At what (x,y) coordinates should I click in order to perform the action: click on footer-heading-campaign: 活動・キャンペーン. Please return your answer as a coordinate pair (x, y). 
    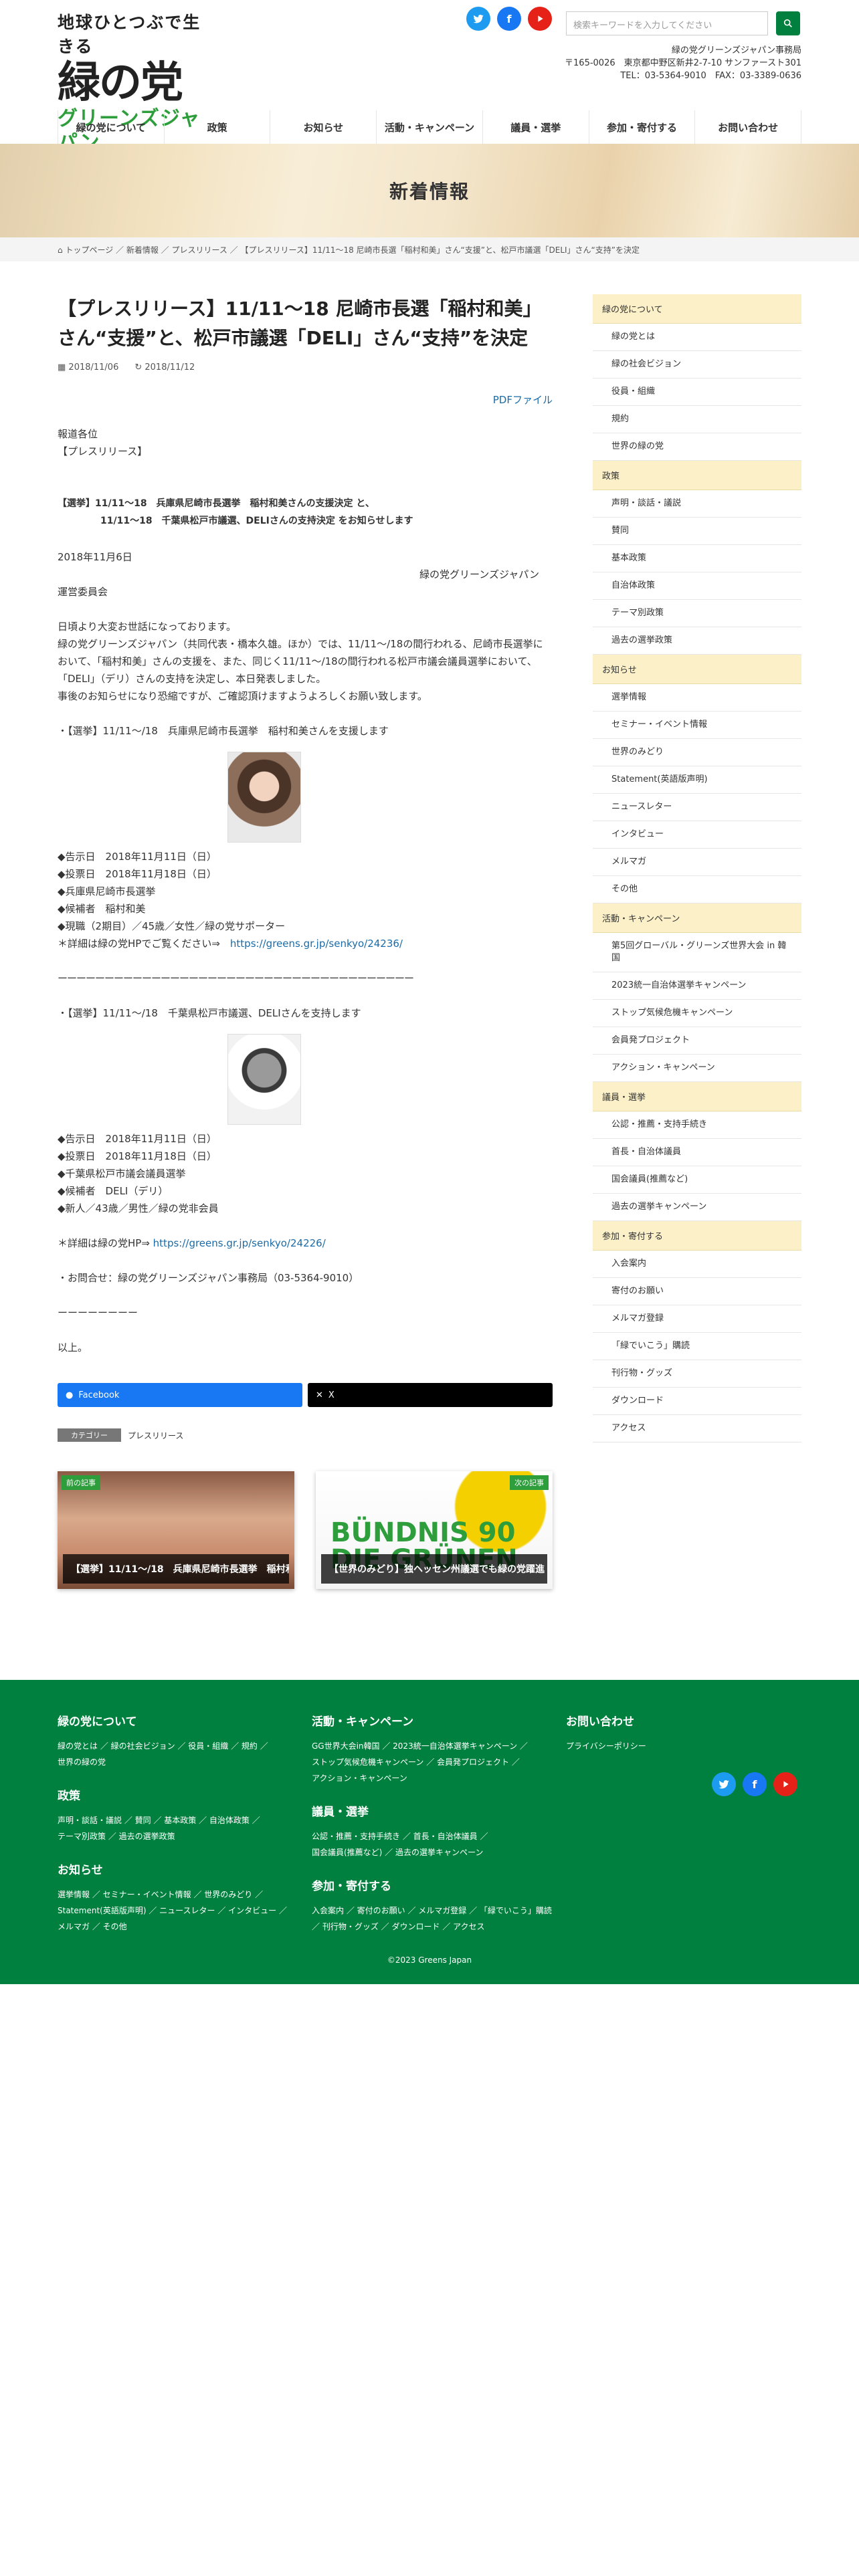
    Looking at the image, I should click on (433, 1721).